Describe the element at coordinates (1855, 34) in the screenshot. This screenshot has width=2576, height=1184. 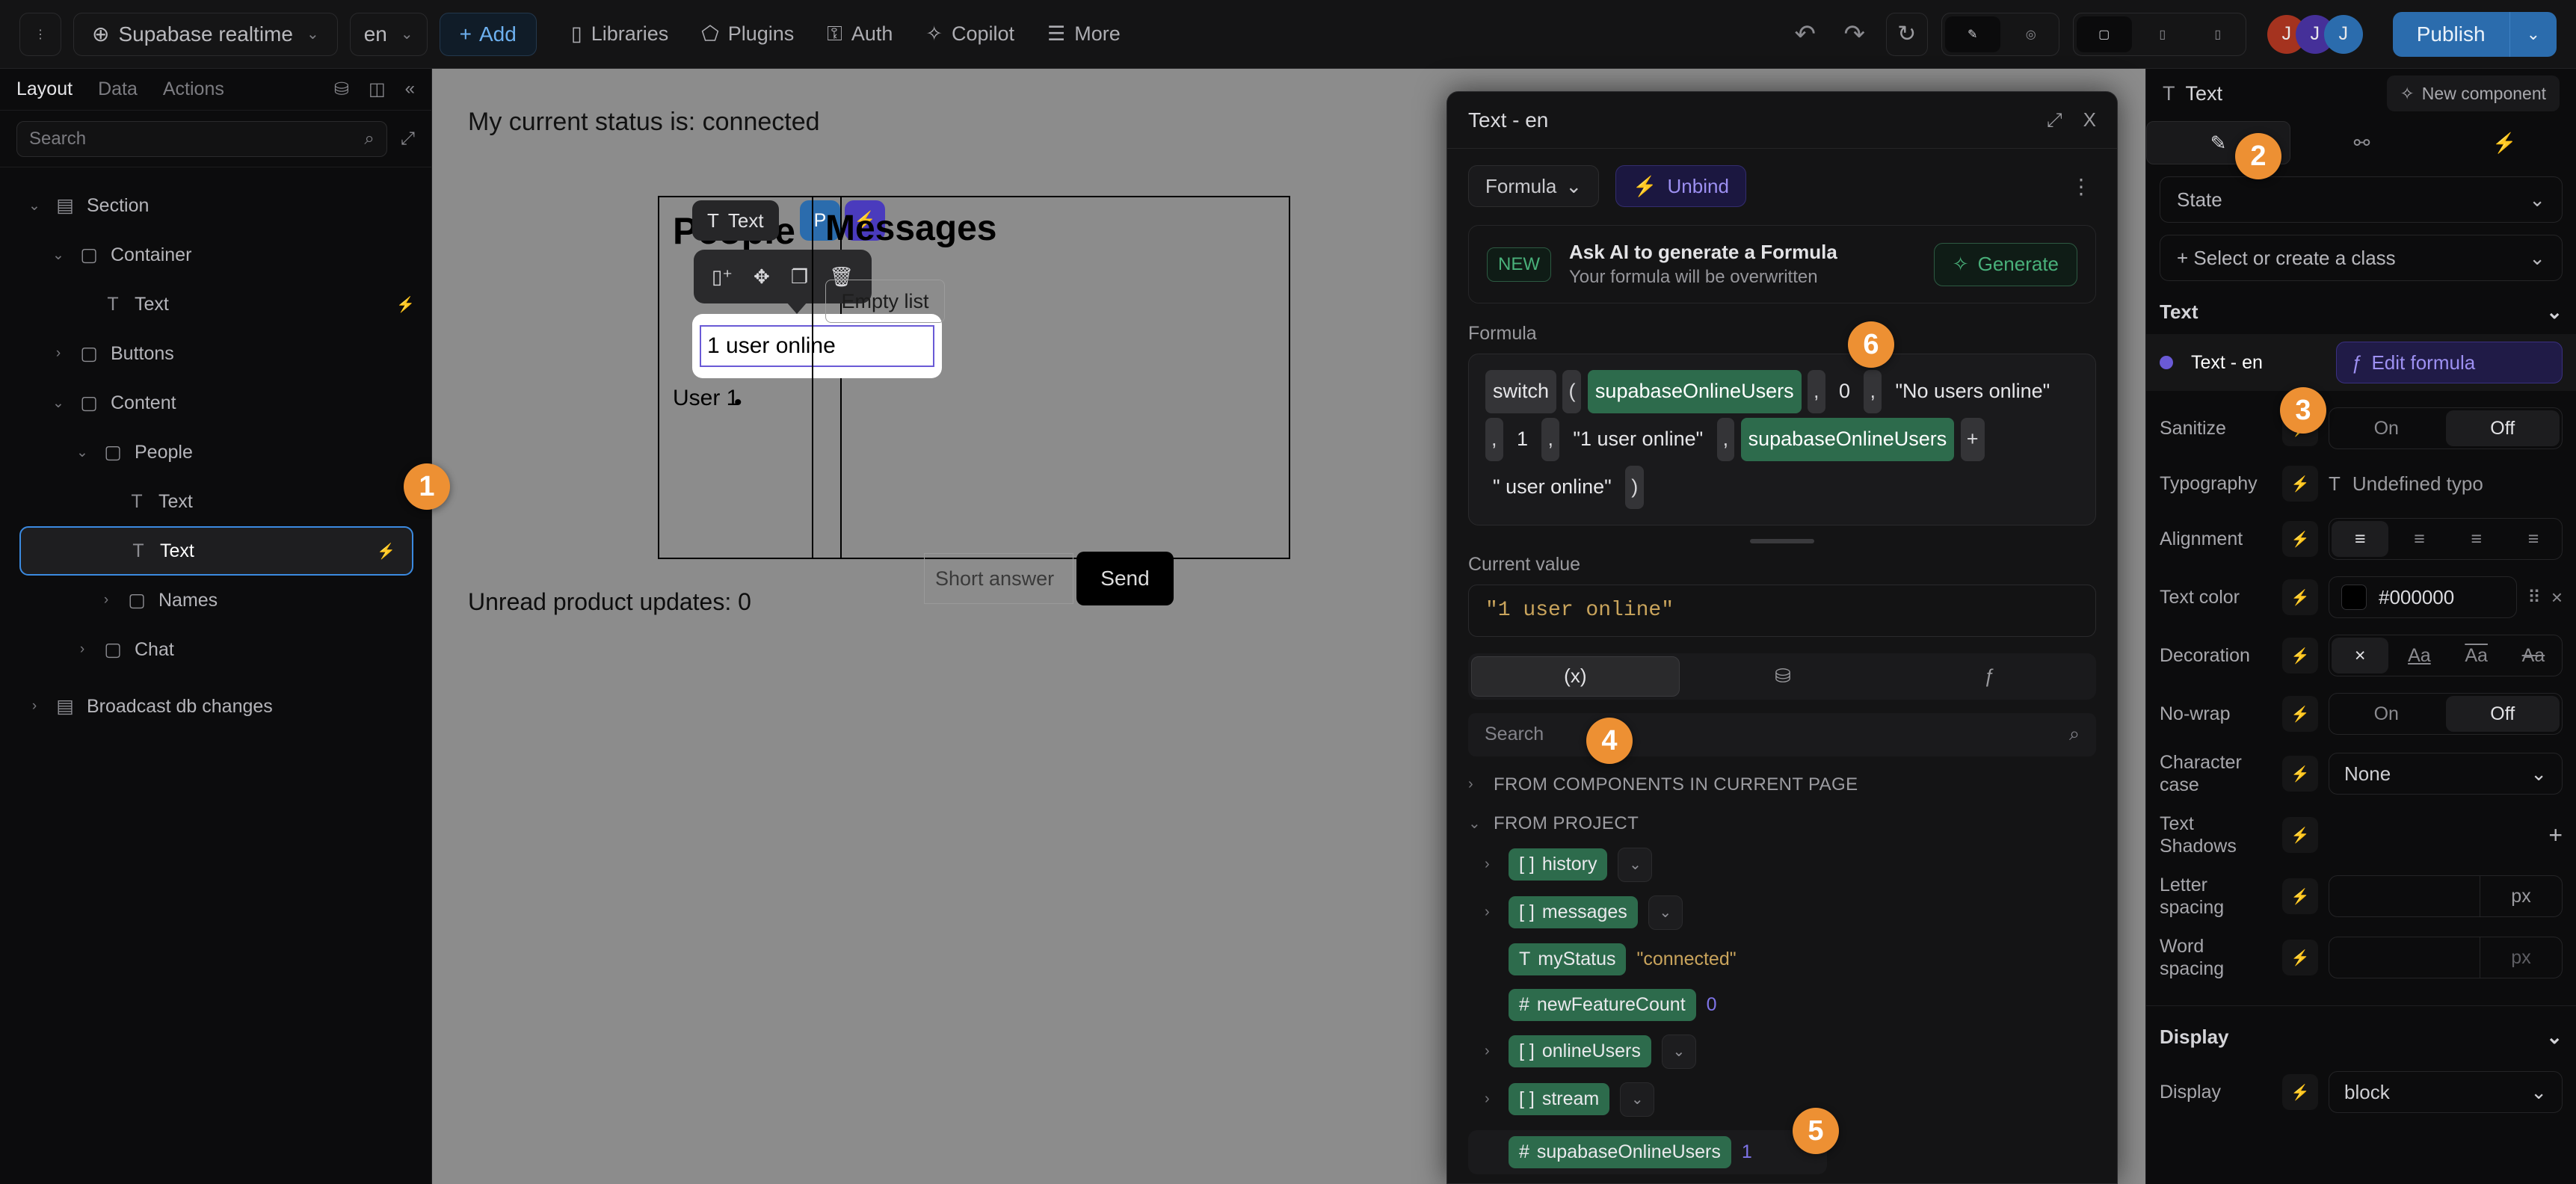
I see `redo-icon: ↷` at that location.